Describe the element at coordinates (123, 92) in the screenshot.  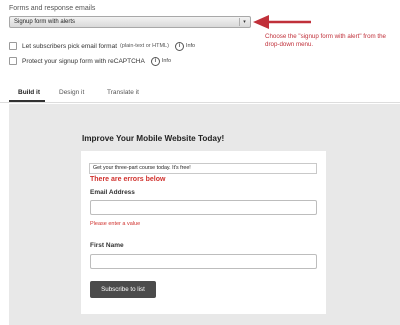
I see `tab-translate-it: Translate it` at that location.